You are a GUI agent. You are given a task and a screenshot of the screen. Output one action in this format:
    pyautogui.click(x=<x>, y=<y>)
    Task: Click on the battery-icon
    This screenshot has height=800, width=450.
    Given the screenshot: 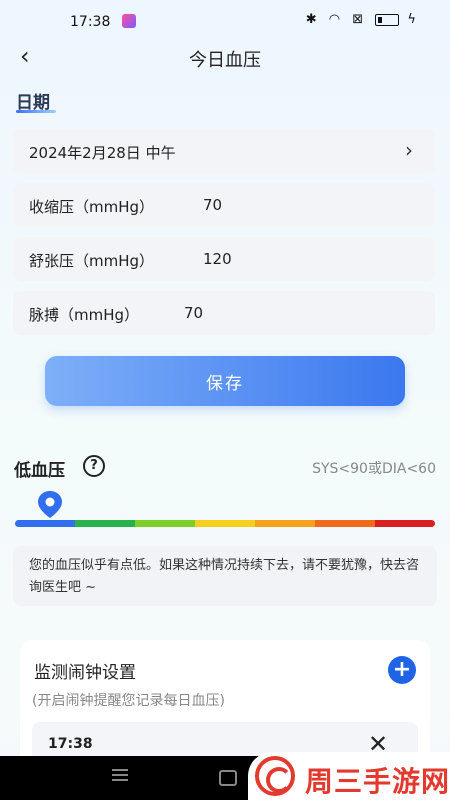 What is the action you would take?
    pyautogui.click(x=387, y=19)
    